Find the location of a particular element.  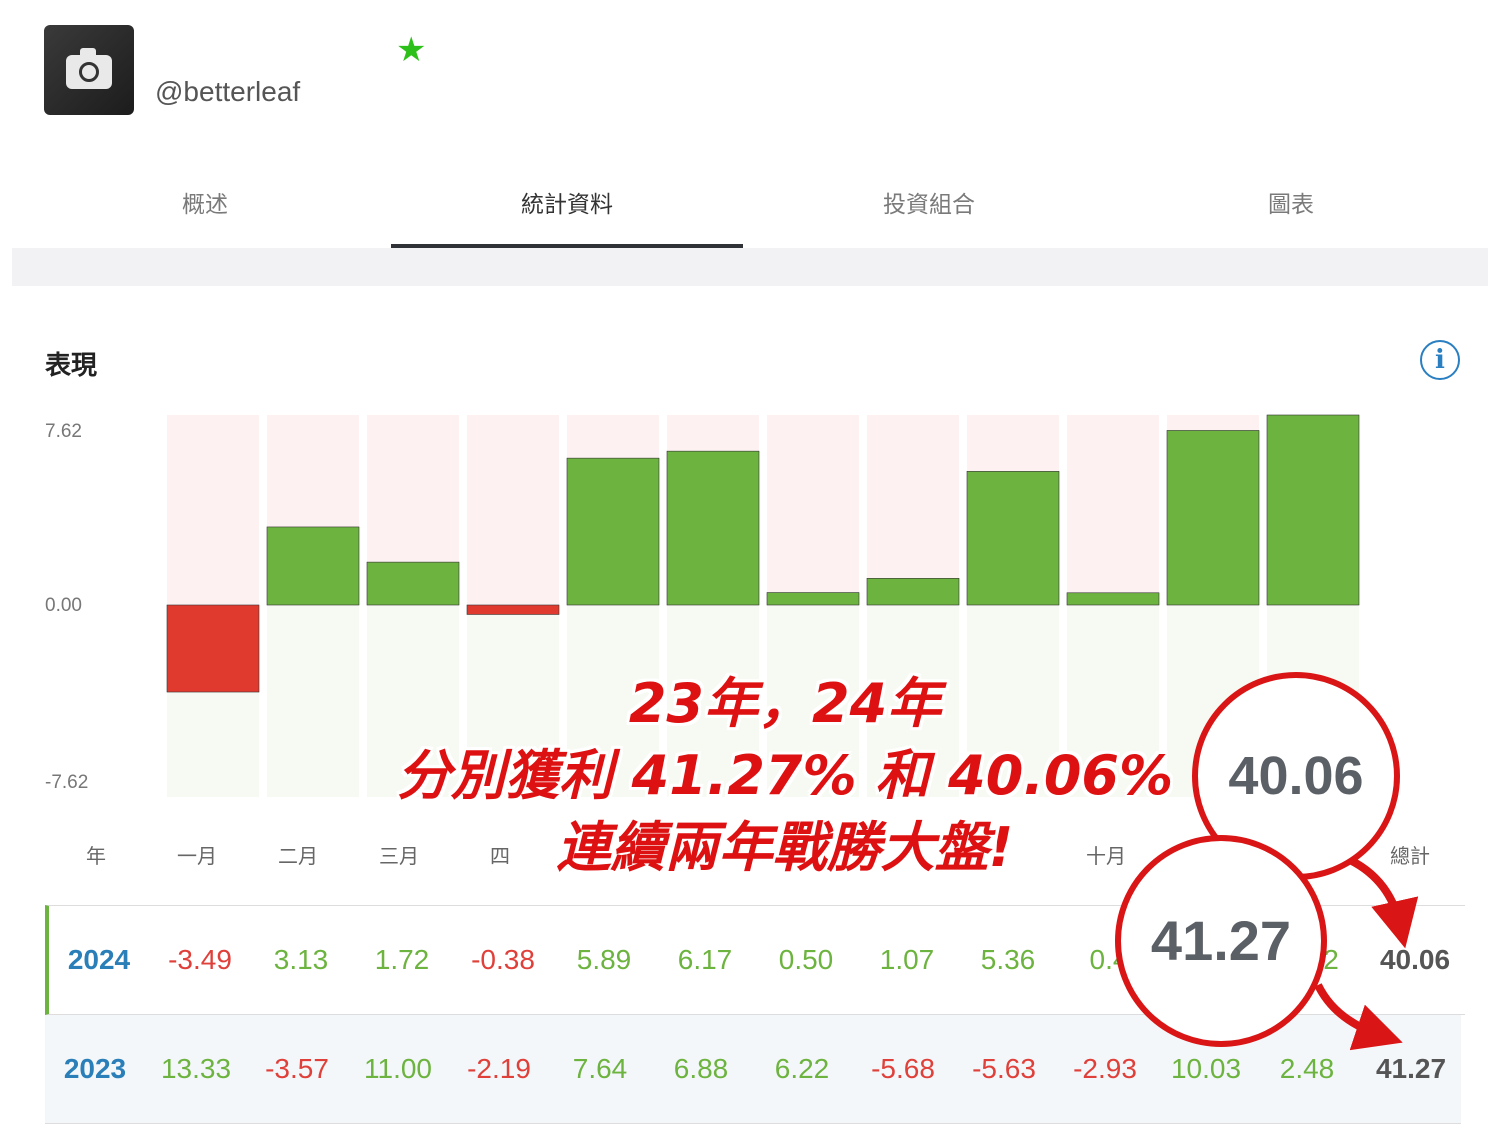

callout-2023-total: 41.27 is located at coordinates (1221, 941).